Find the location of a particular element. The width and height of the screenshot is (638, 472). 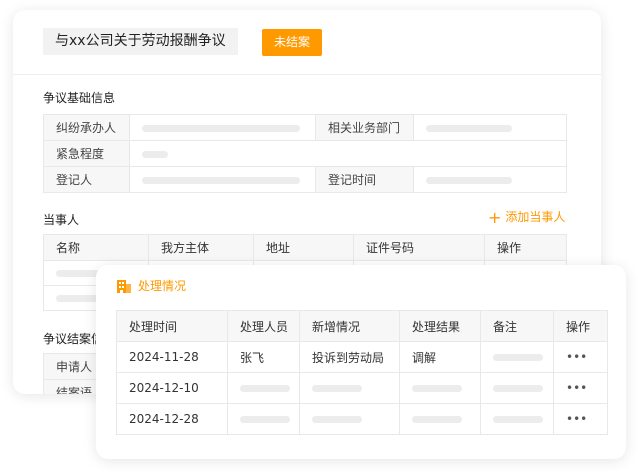

case-header: 与xx公司关于劳动报酬争议 未结案 is located at coordinates (307, 42).